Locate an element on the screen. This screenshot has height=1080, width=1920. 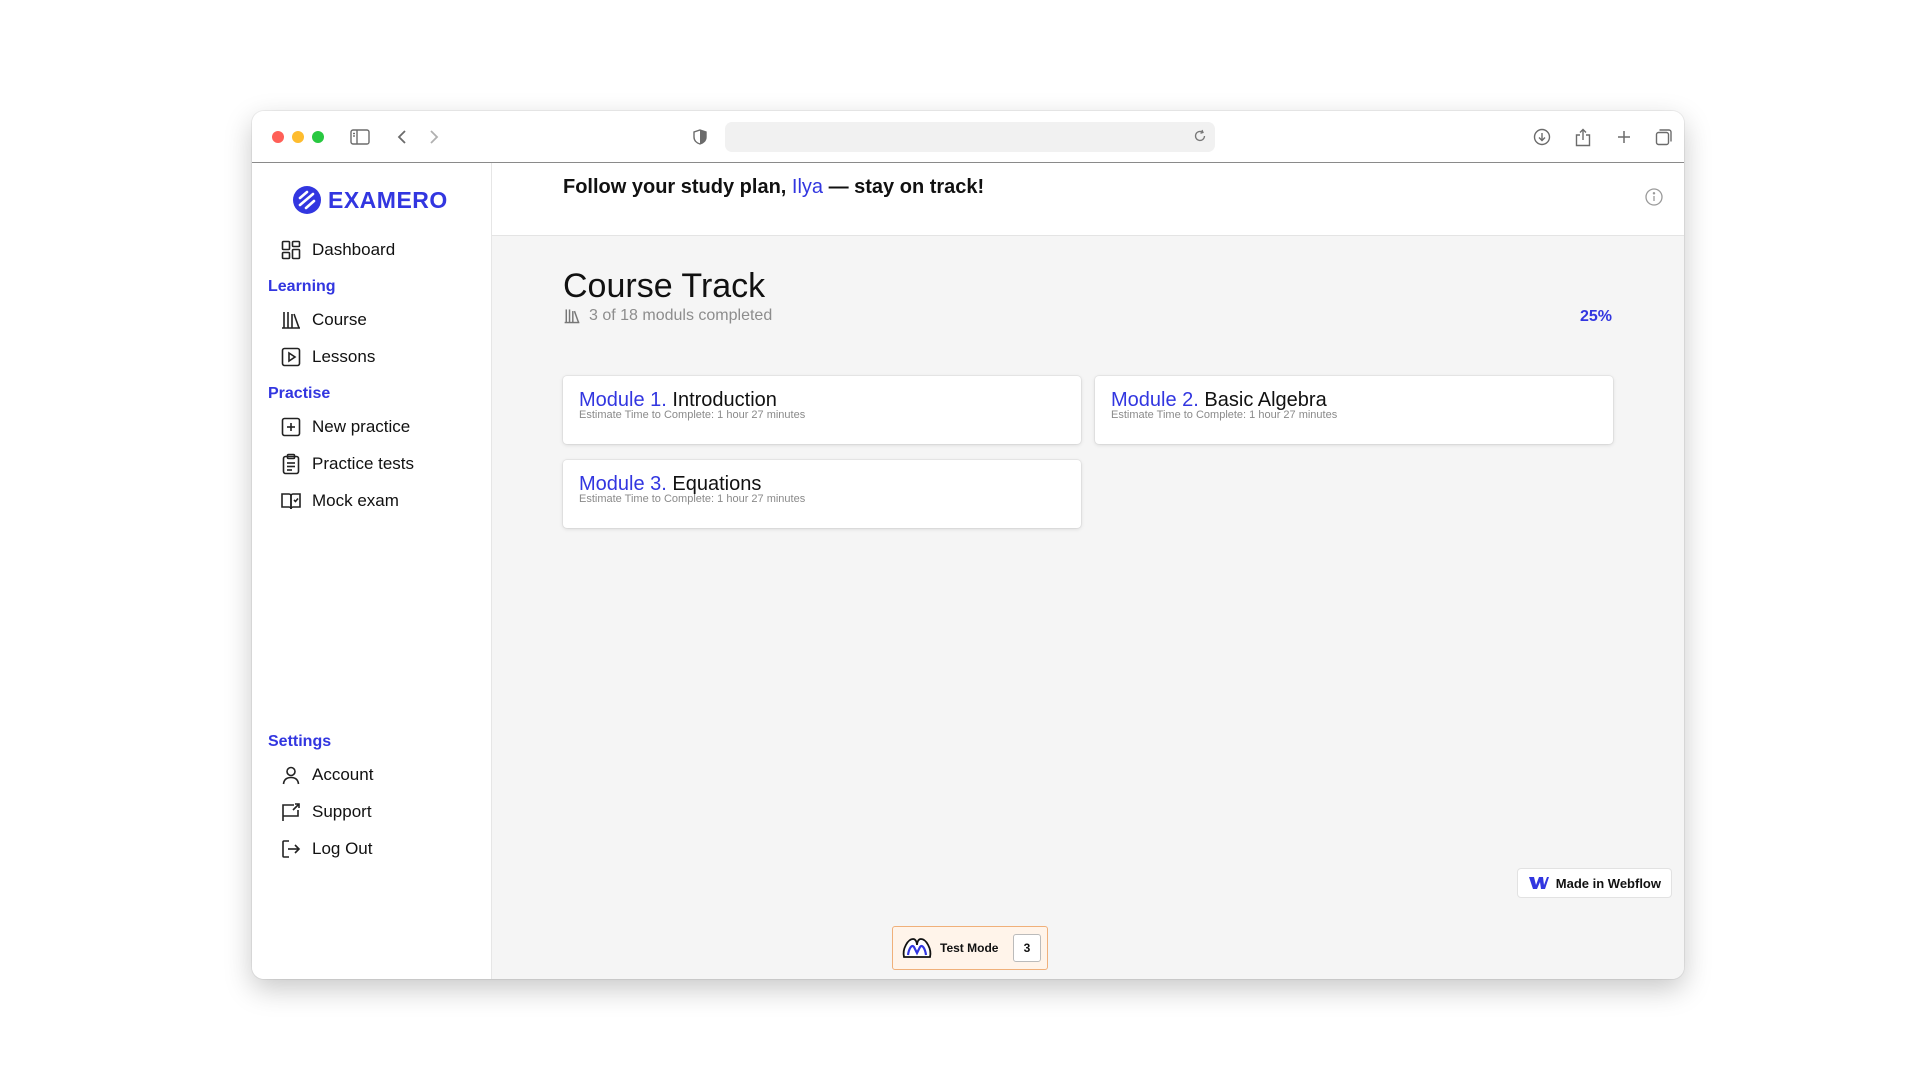
info-icon is located at coordinates (1654, 197).